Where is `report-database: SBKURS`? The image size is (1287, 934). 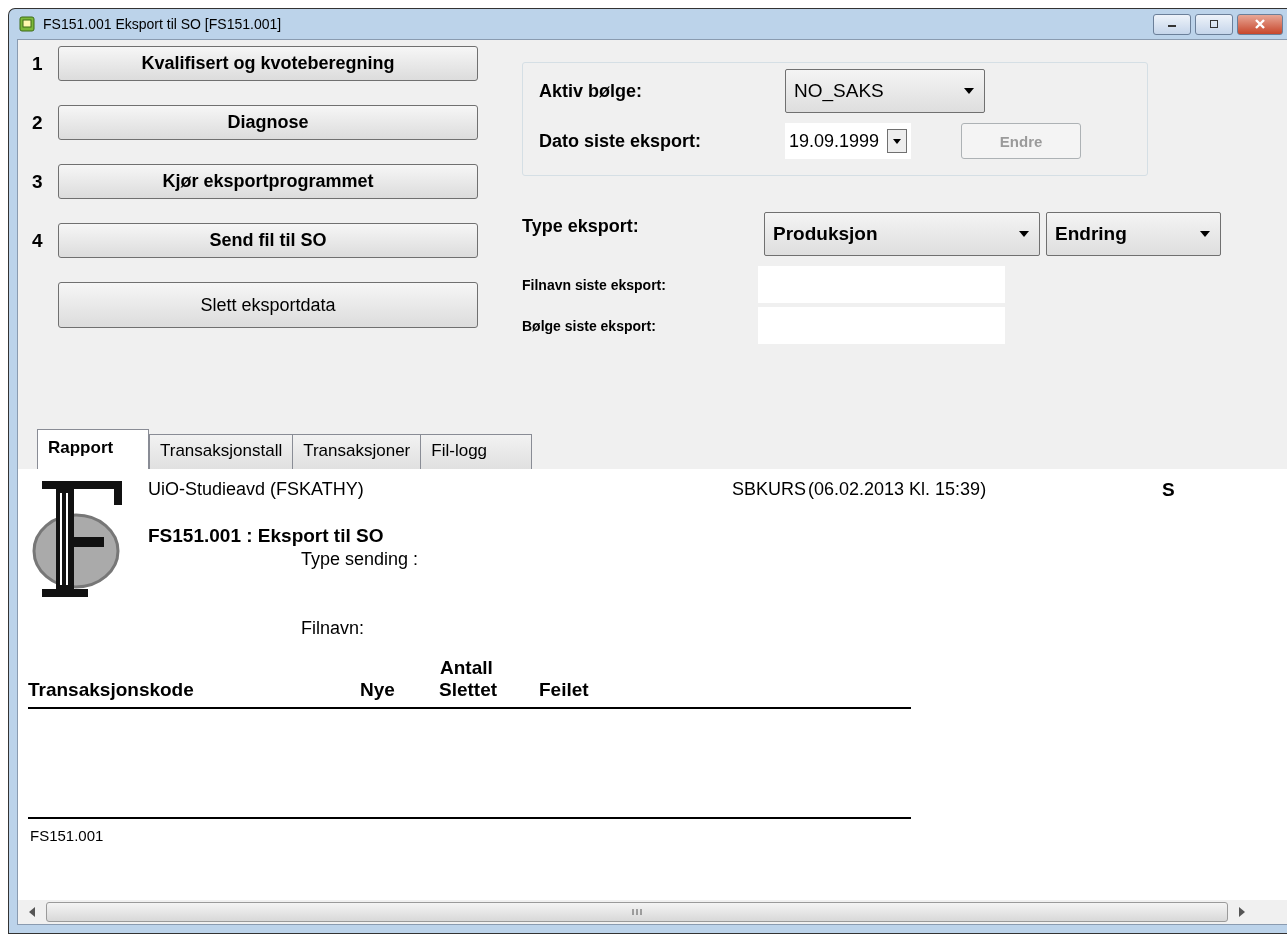
report-database: SBKURS is located at coordinates (770, 490).